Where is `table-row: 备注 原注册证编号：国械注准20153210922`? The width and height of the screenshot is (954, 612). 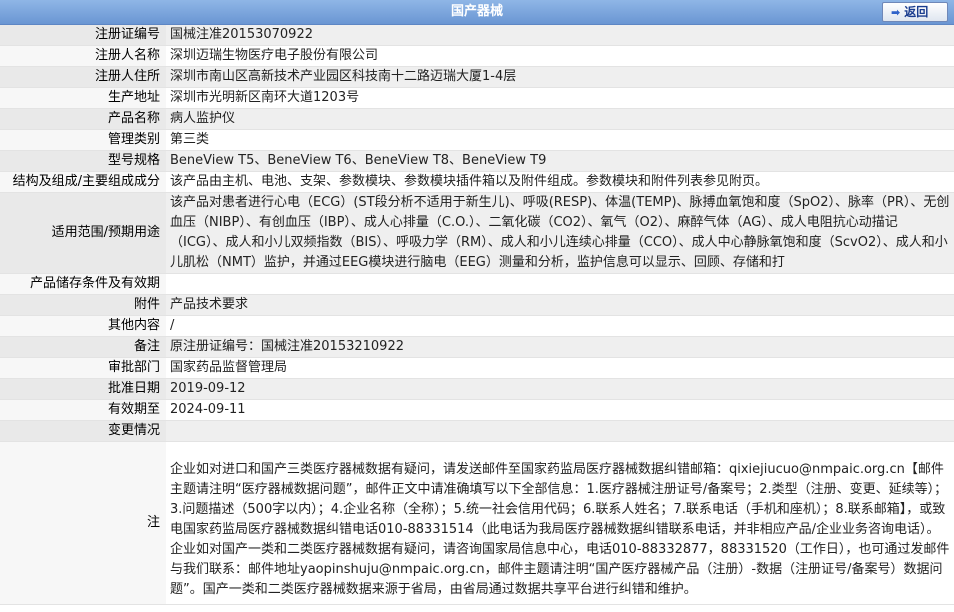 table-row: 备注 原注册证编号：国械注准20153210922 is located at coordinates (477, 347).